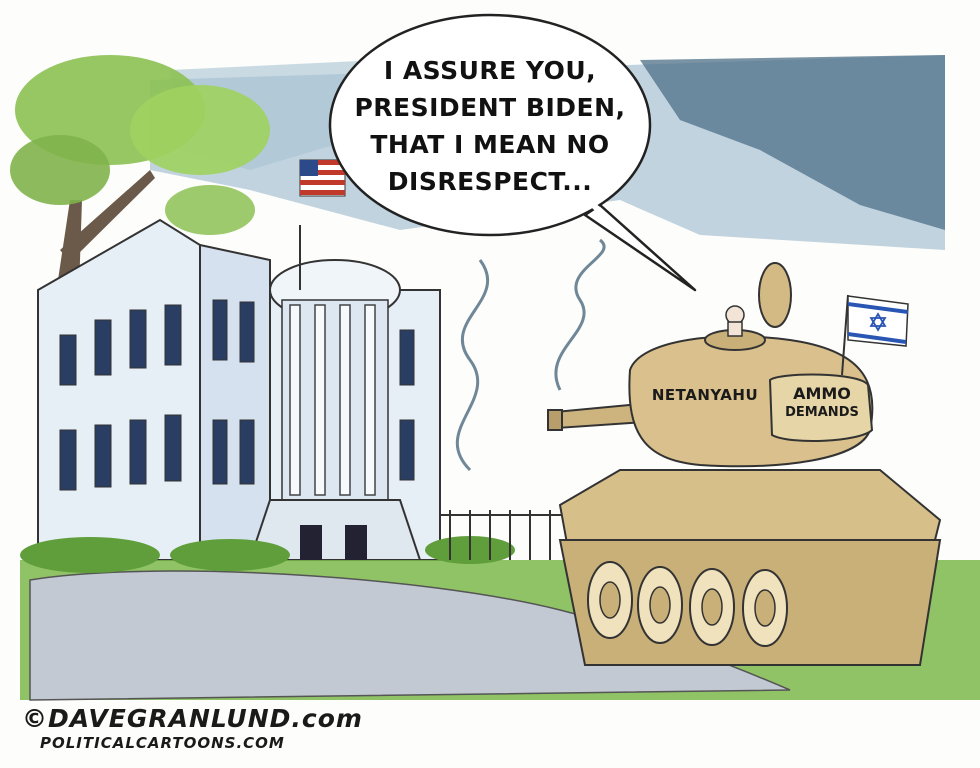  What do you see at coordinates (322, 178) in the screenshot?
I see `us-flag-icon` at bounding box center [322, 178].